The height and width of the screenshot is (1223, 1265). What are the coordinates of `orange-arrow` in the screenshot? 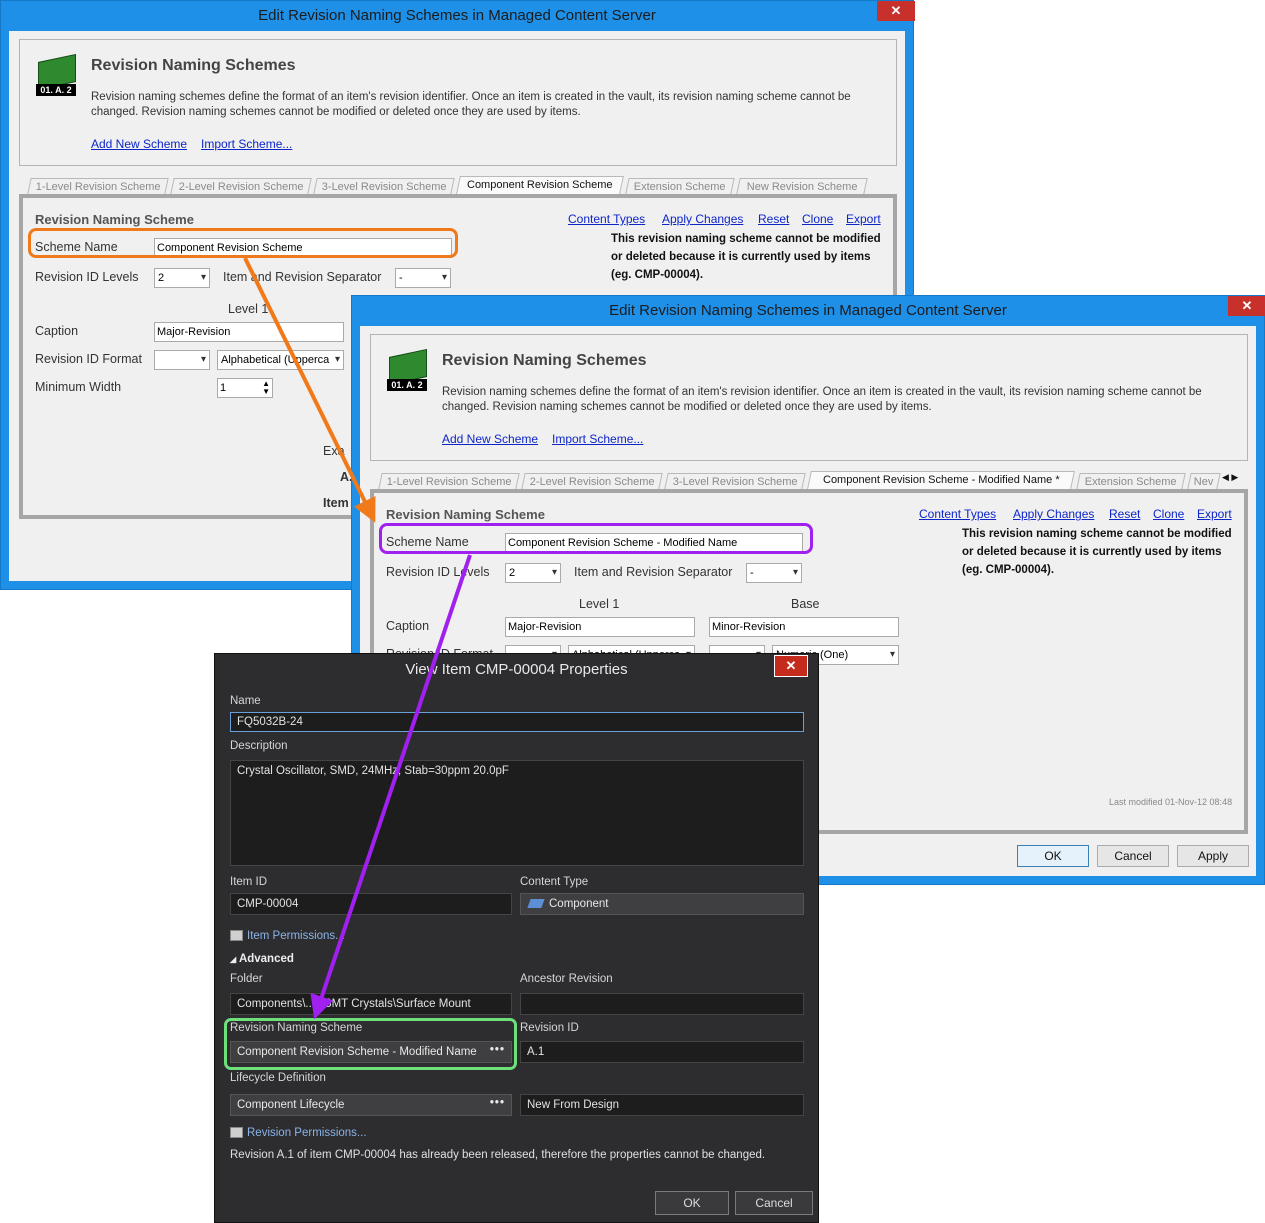 It's located at (309, 390).